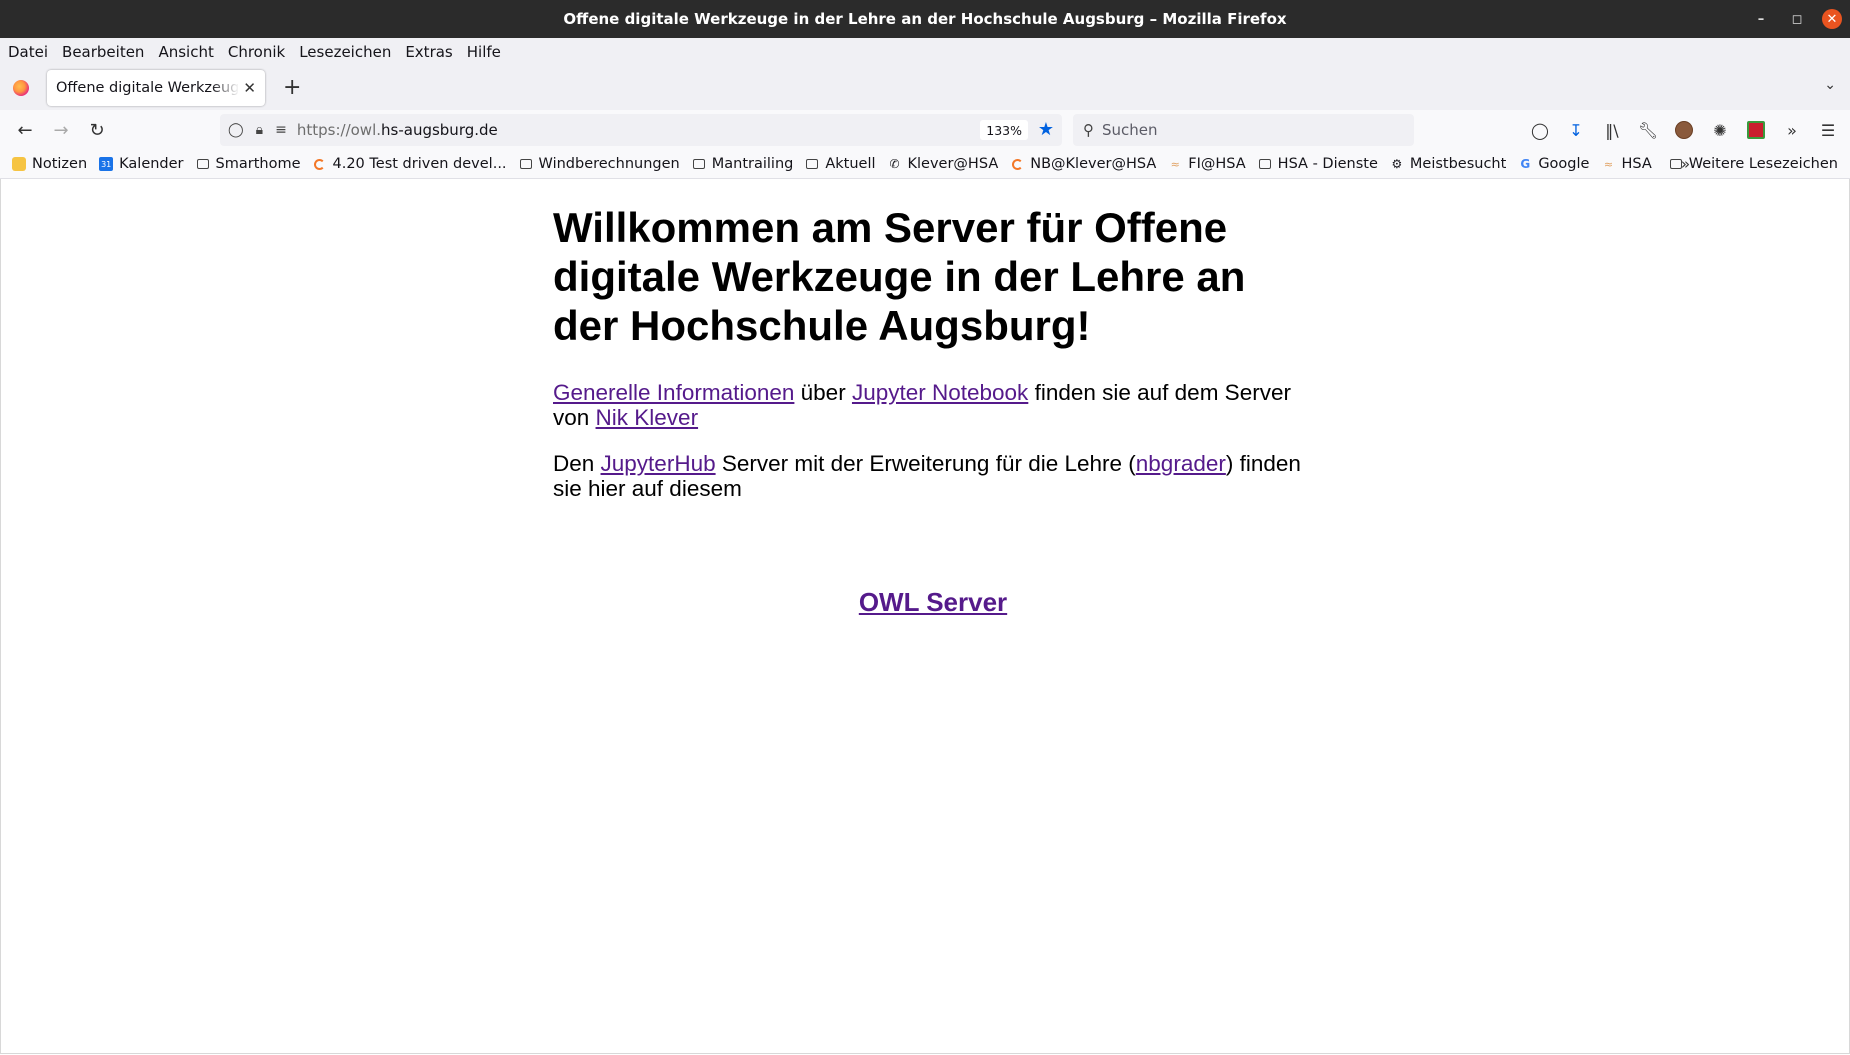 The height and width of the screenshot is (1055, 1850). I want to click on url-prefix: https://owl., so click(339, 130).